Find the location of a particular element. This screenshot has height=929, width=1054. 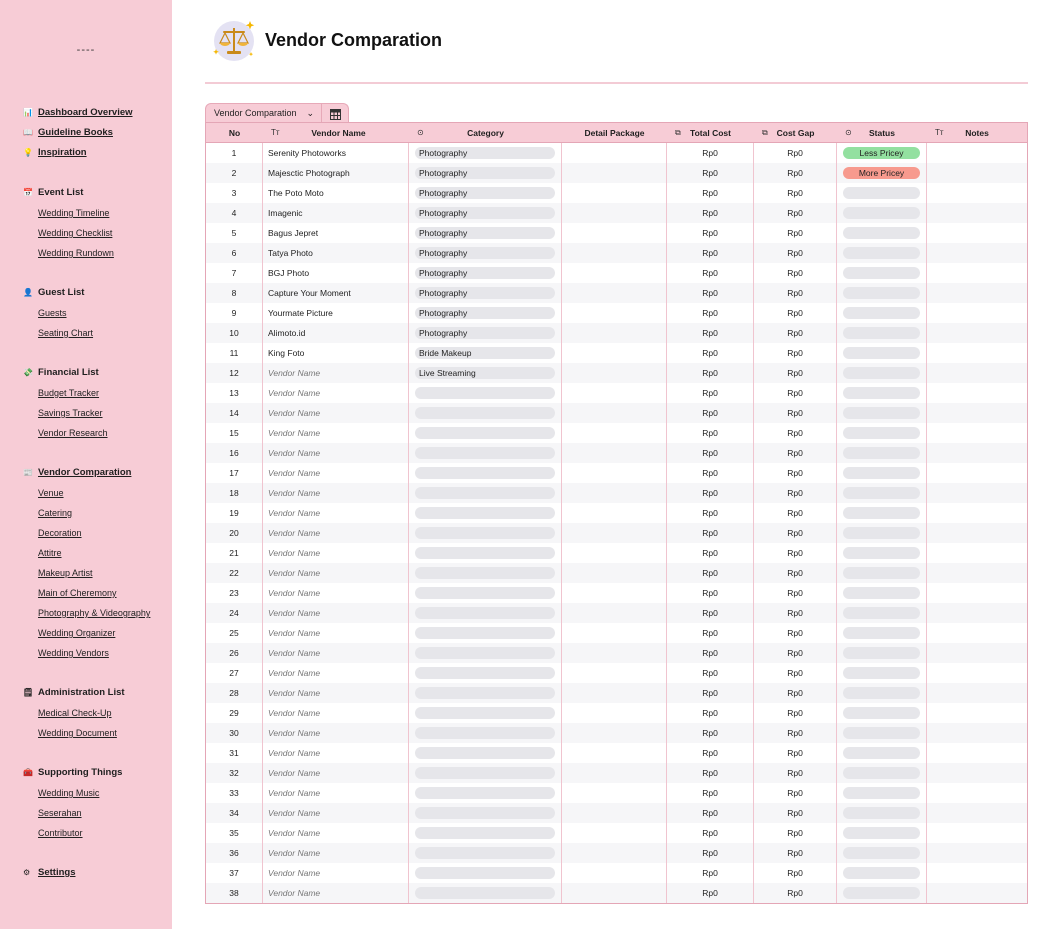

column-header-no: No is located at coordinates (234, 133).